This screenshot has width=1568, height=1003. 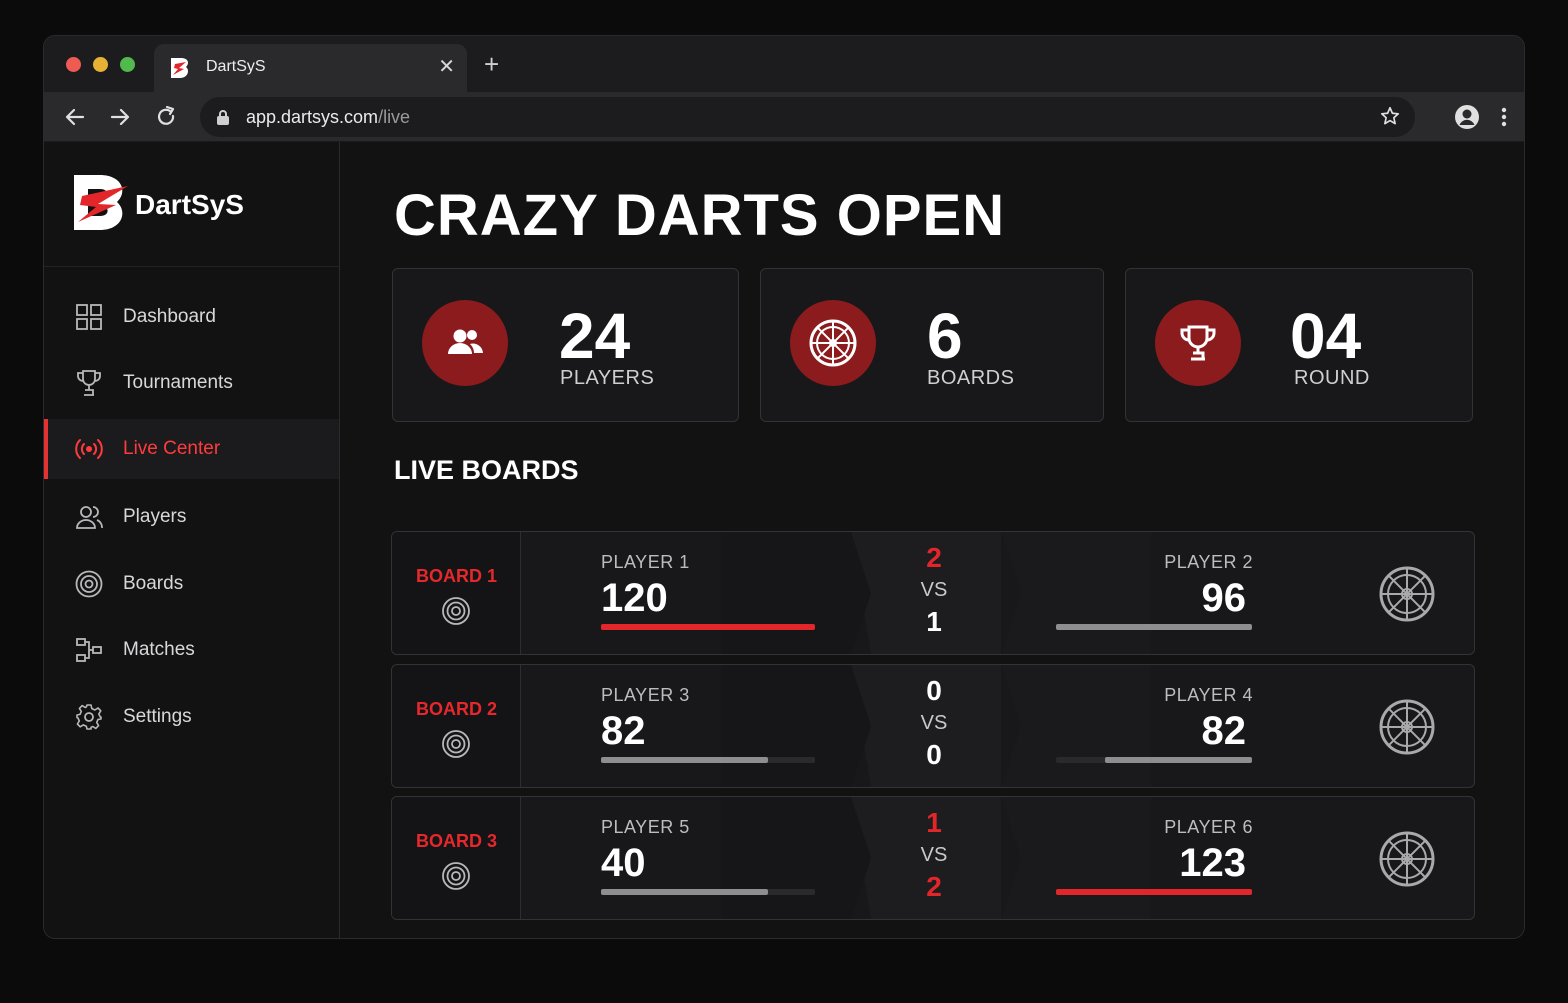 I want to click on dartsys-favicon-icon, so click(x=180, y=68).